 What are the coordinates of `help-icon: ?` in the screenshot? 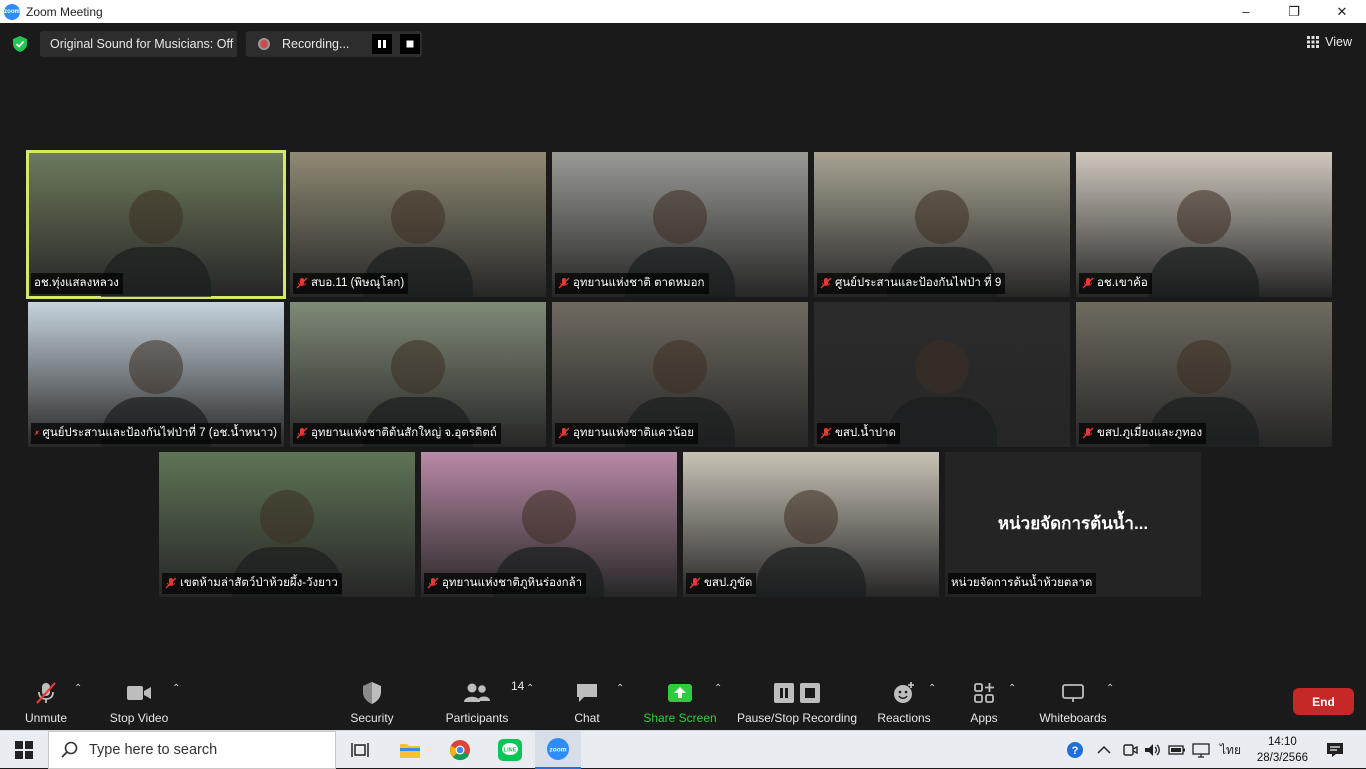 It's located at (1075, 750).